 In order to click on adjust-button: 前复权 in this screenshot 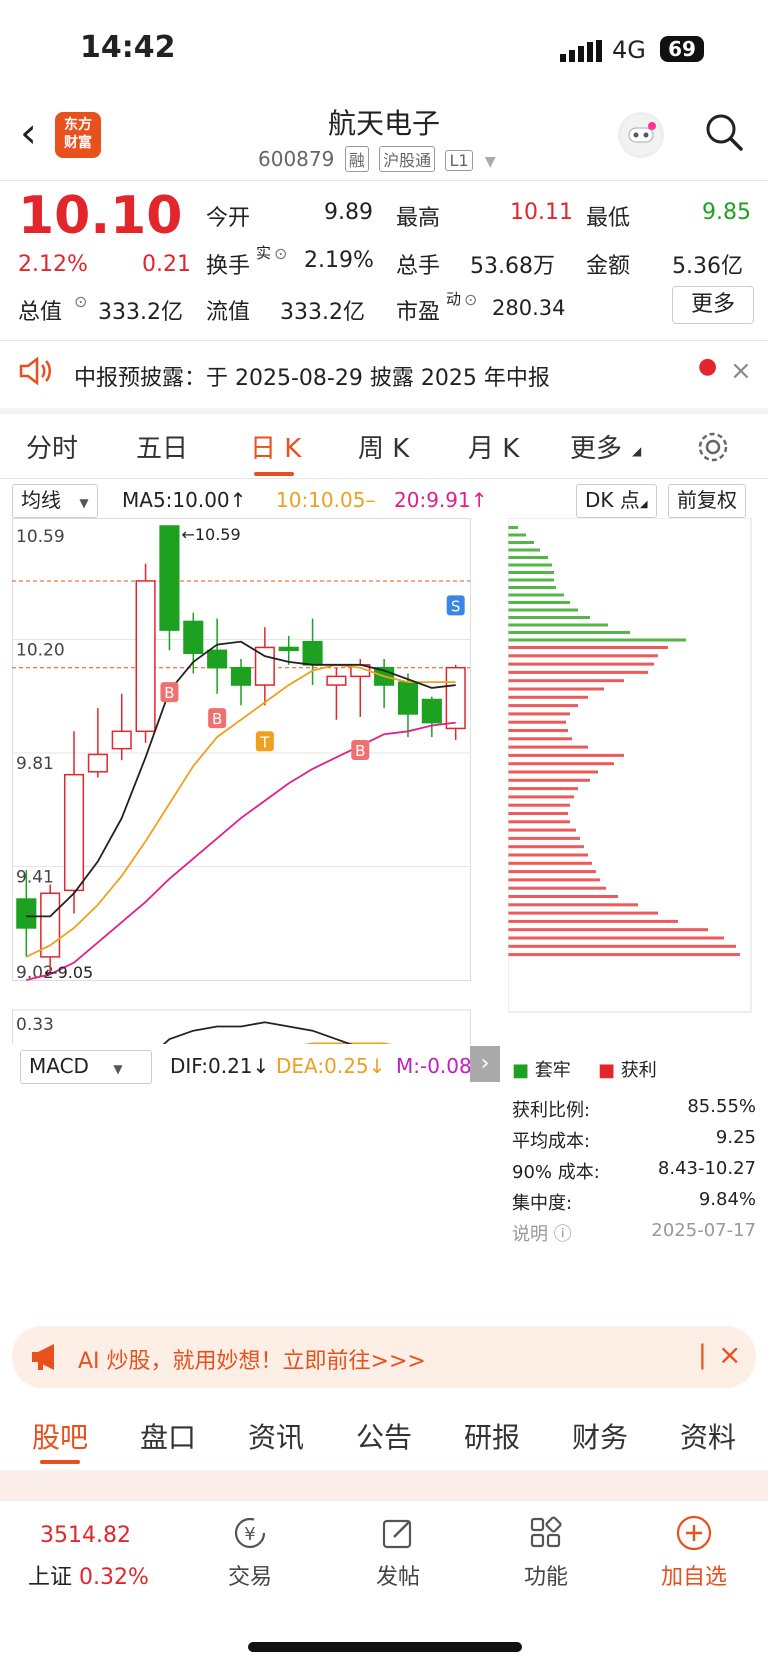, I will do `click(707, 501)`.